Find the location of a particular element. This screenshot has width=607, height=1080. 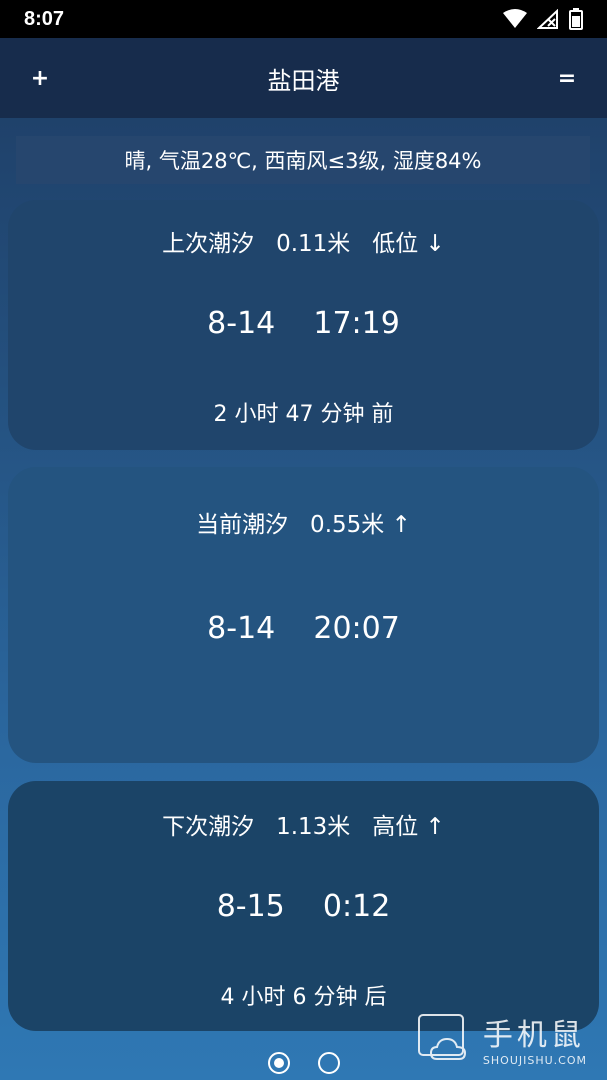

status-time: 8:07 is located at coordinates (44, 18).